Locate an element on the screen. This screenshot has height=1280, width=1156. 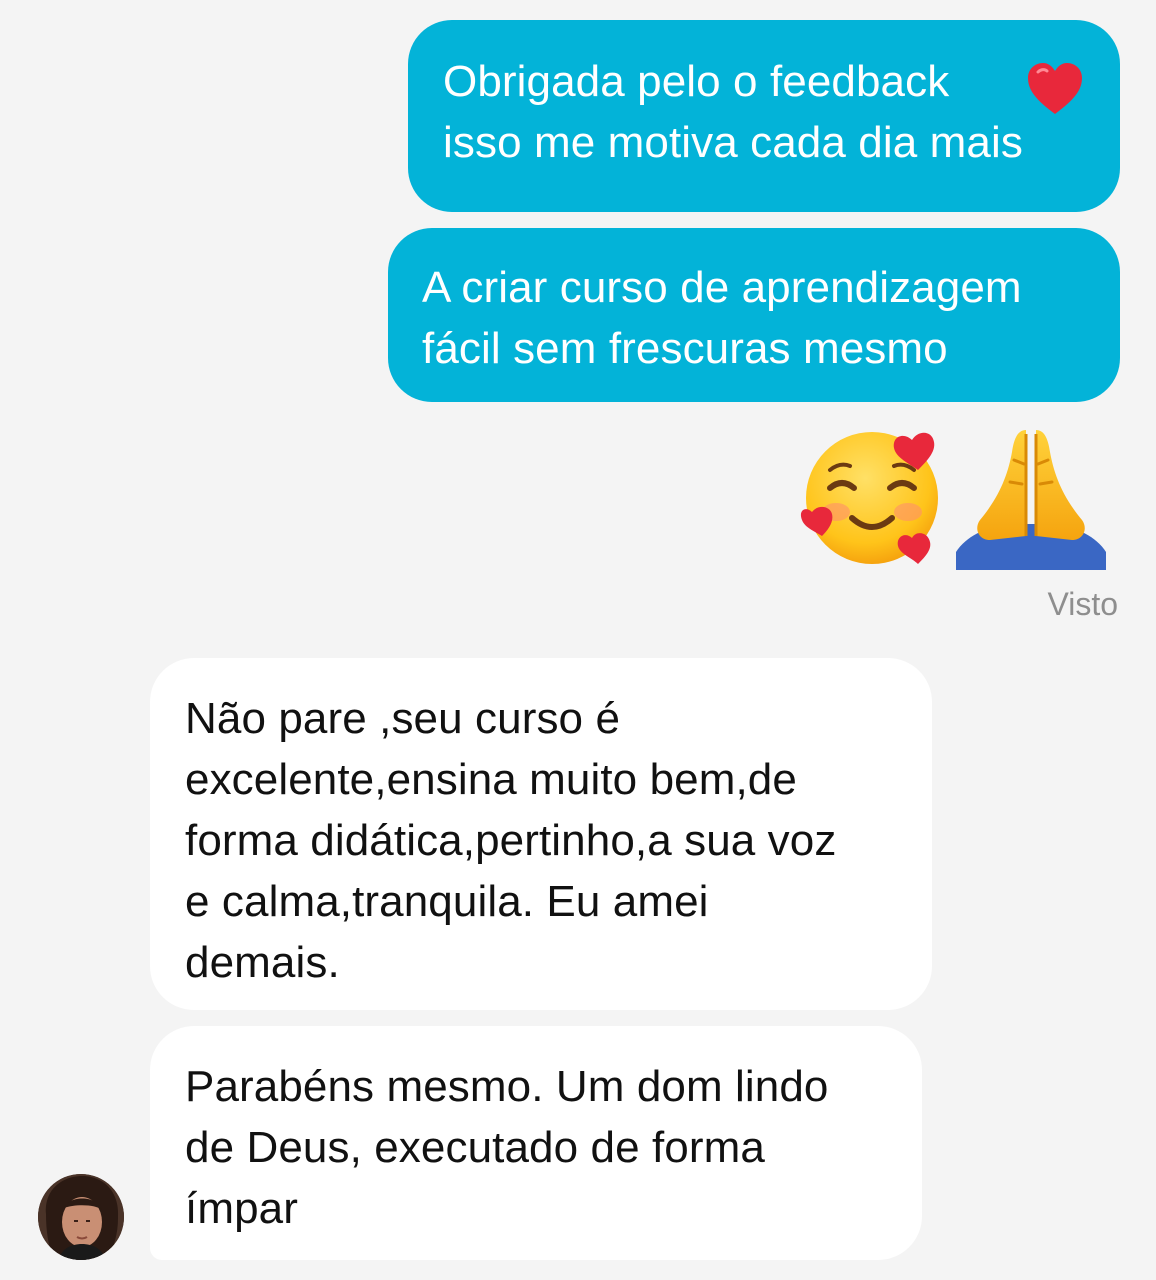
emoji-message is located at coordinates (955, 500).